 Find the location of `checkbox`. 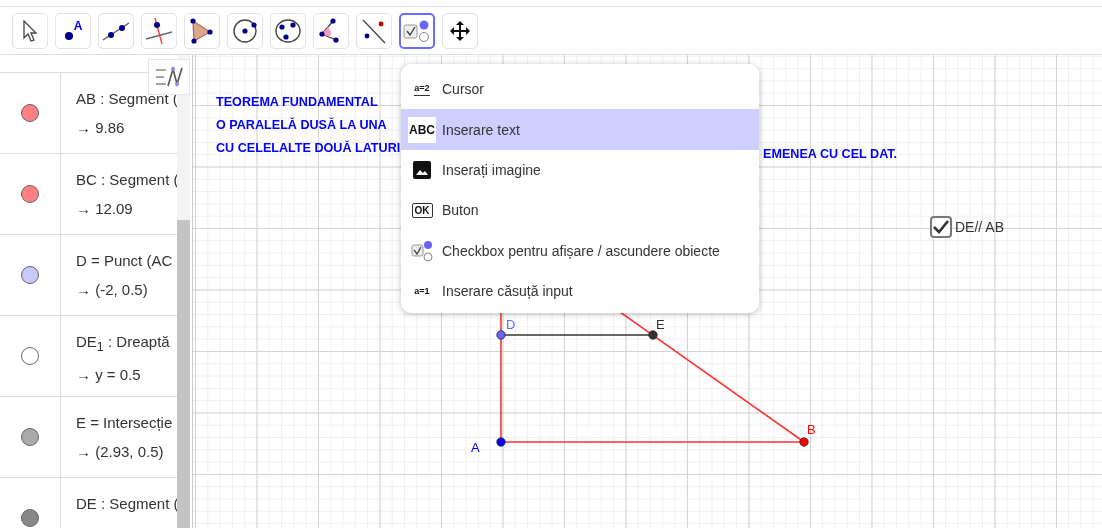

checkbox is located at coordinates (941, 227).